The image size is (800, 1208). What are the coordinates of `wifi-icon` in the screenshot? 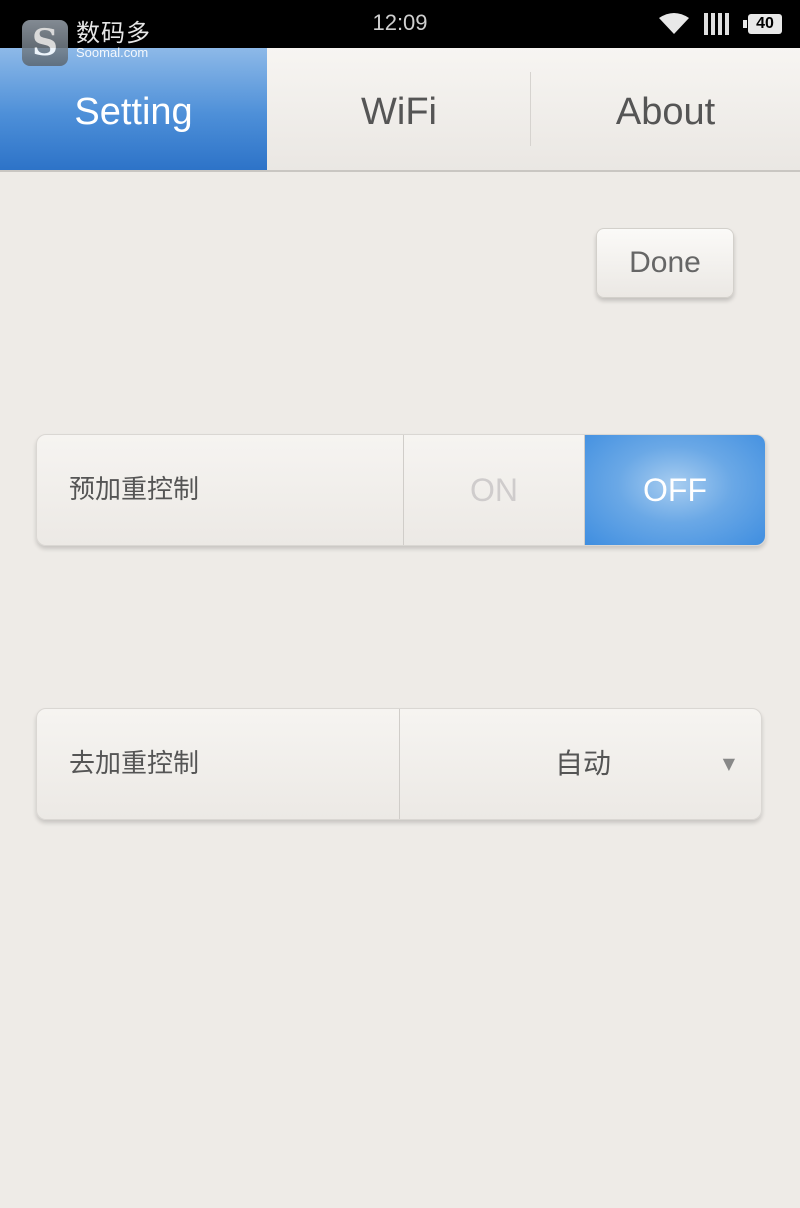 It's located at (674, 23).